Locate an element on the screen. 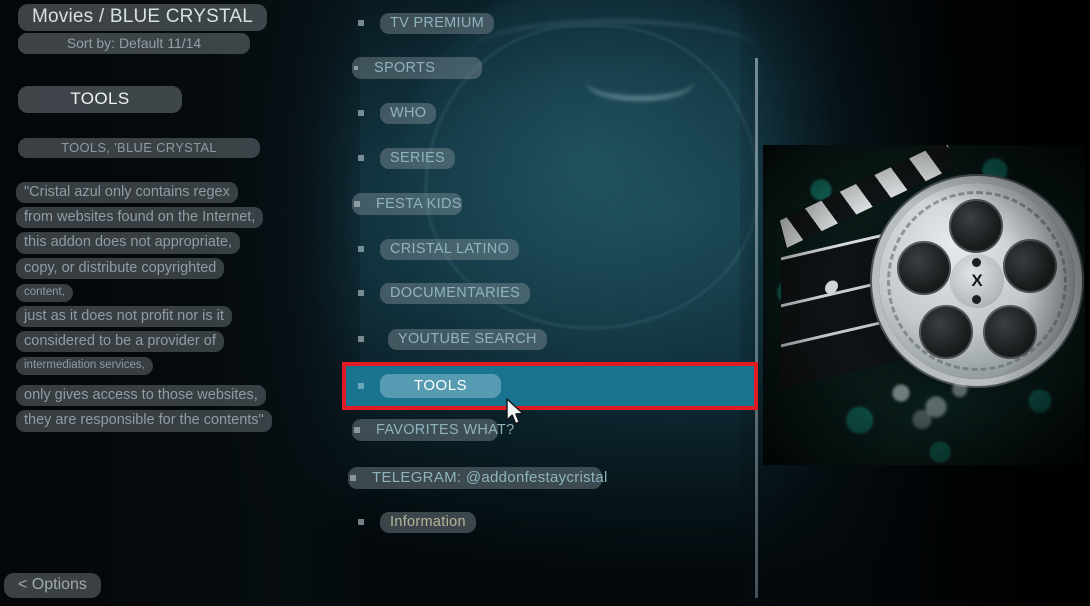 The width and height of the screenshot is (1090, 606). description-line: they are responsible for the contents" is located at coordinates (166, 421).